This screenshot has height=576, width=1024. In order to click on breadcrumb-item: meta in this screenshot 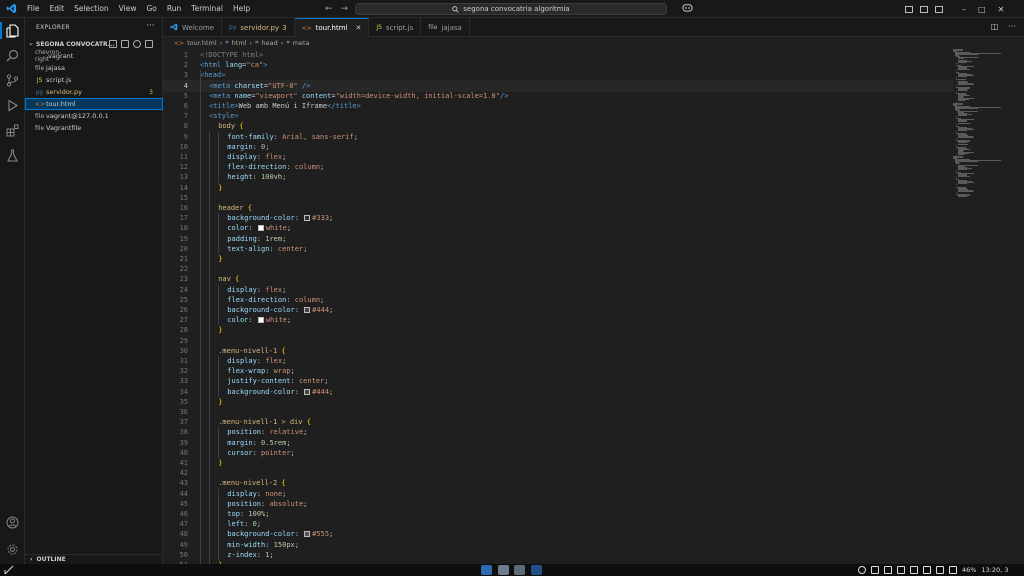, I will do `click(301, 43)`.